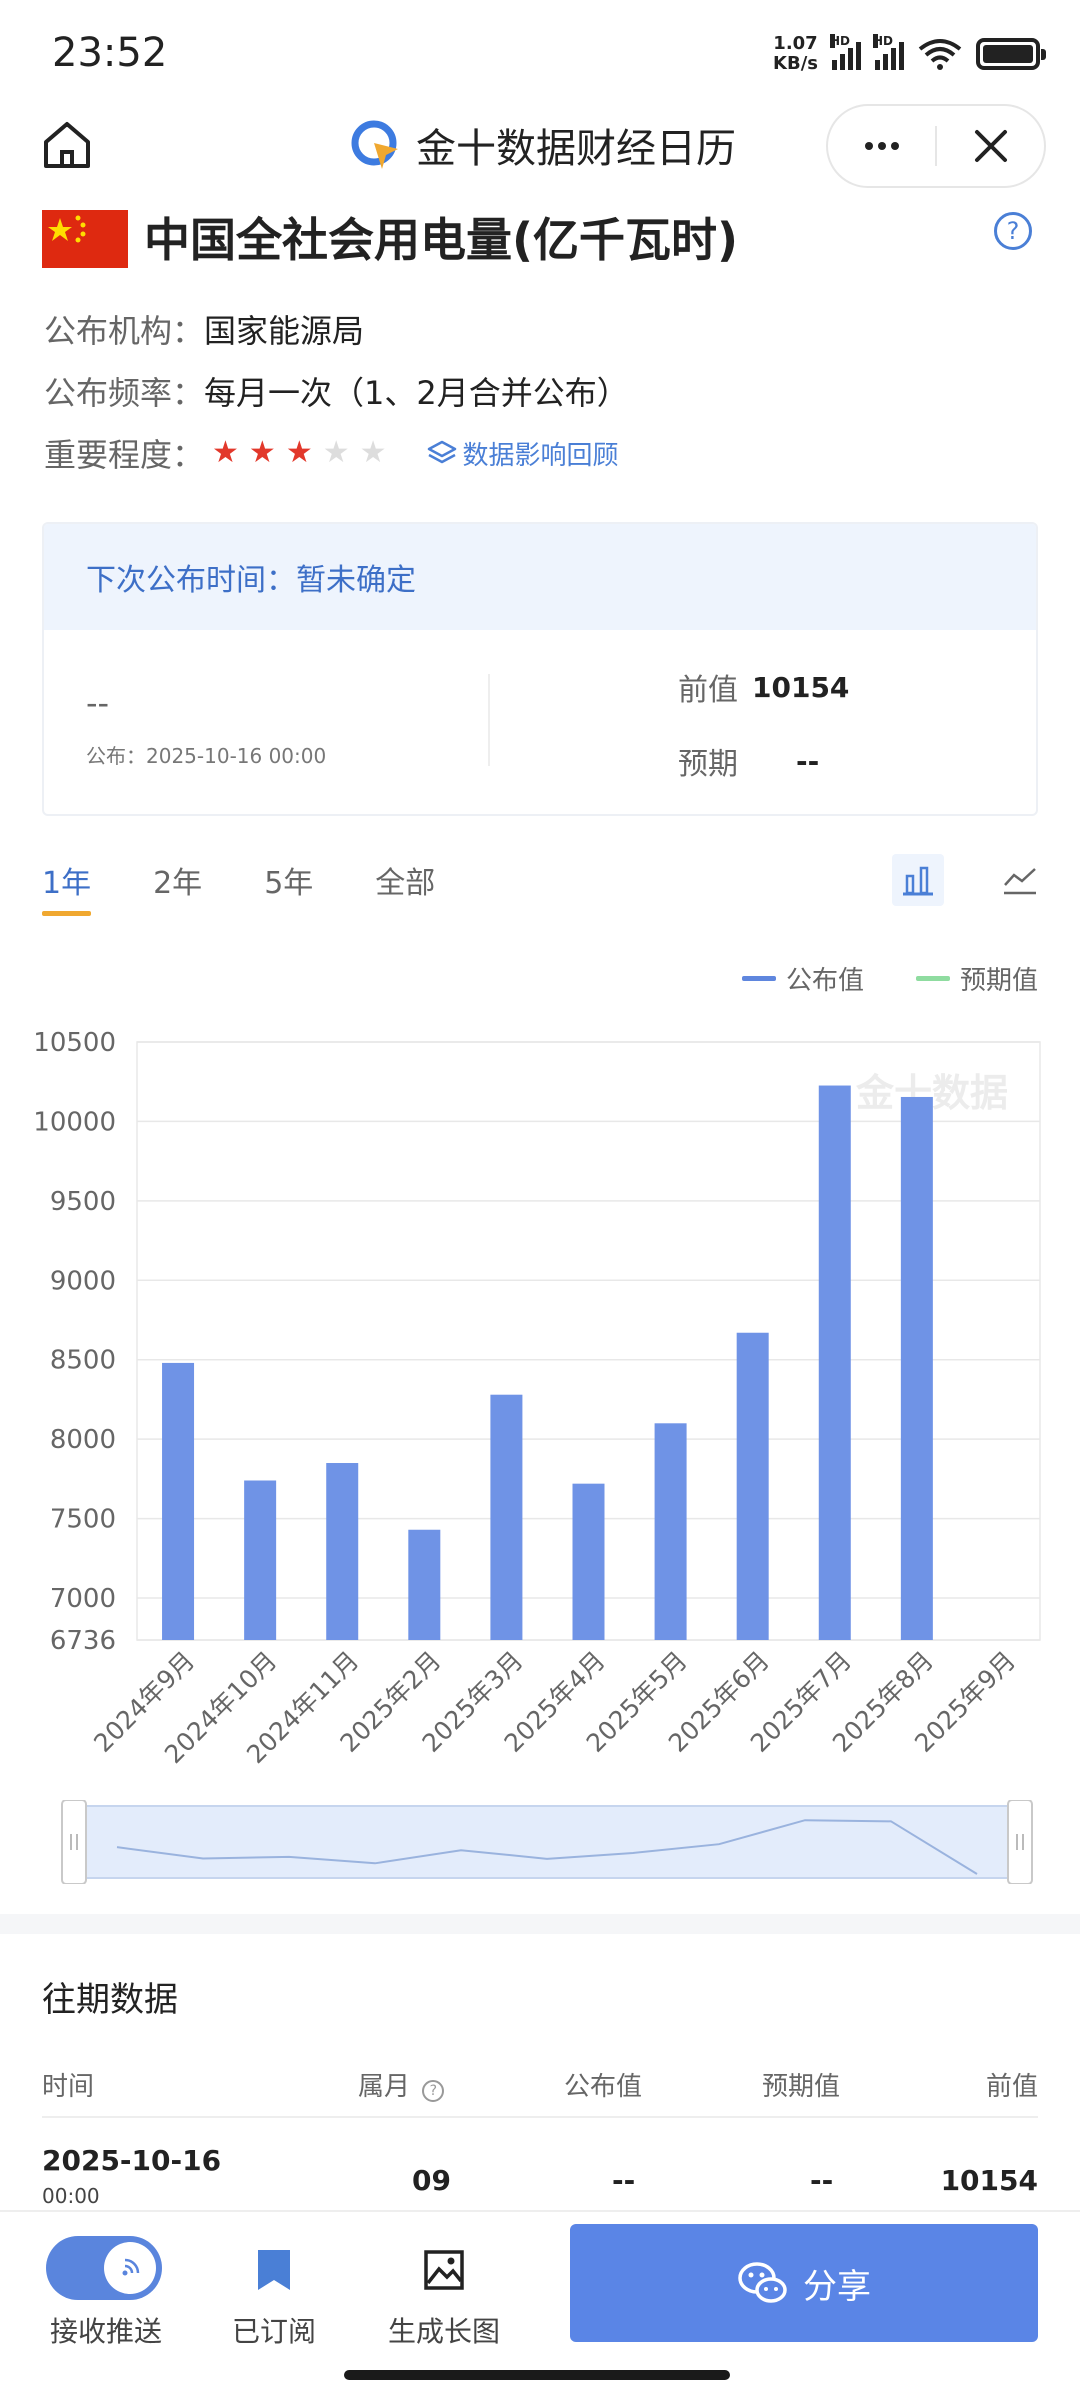  What do you see at coordinates (825, 978) in the screenshot?
I see `legend-actual: 公布值` at bounding box center [825, 978].